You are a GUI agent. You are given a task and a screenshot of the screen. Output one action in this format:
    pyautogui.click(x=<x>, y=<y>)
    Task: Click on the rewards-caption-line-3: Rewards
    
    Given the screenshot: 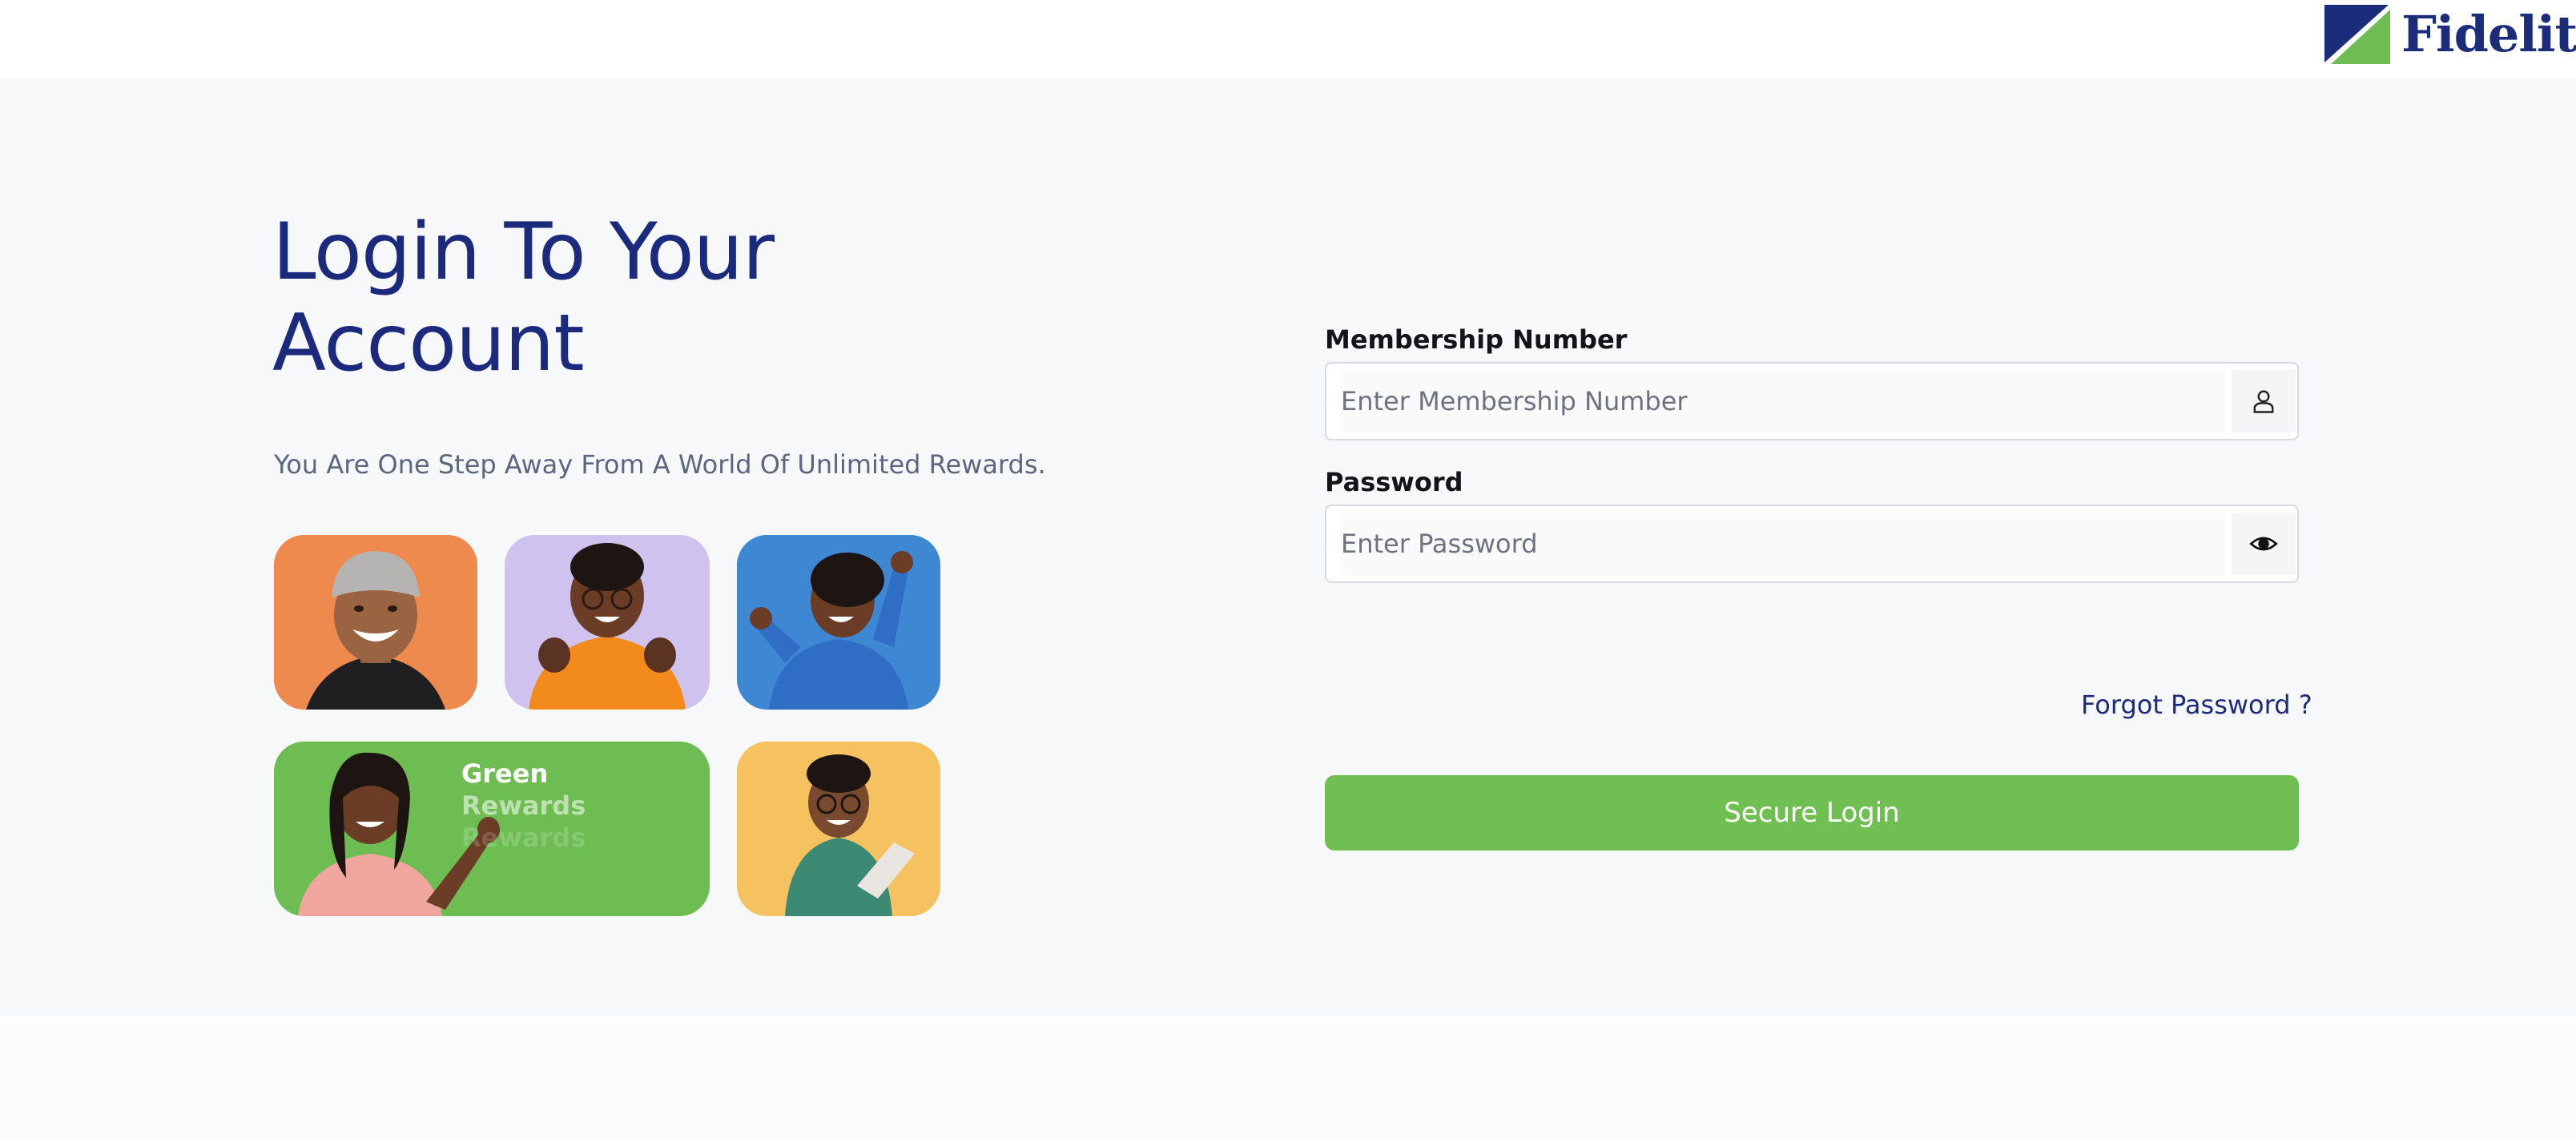 What is the action you would take?
    pyautogui.click(x=523, y=837)
    